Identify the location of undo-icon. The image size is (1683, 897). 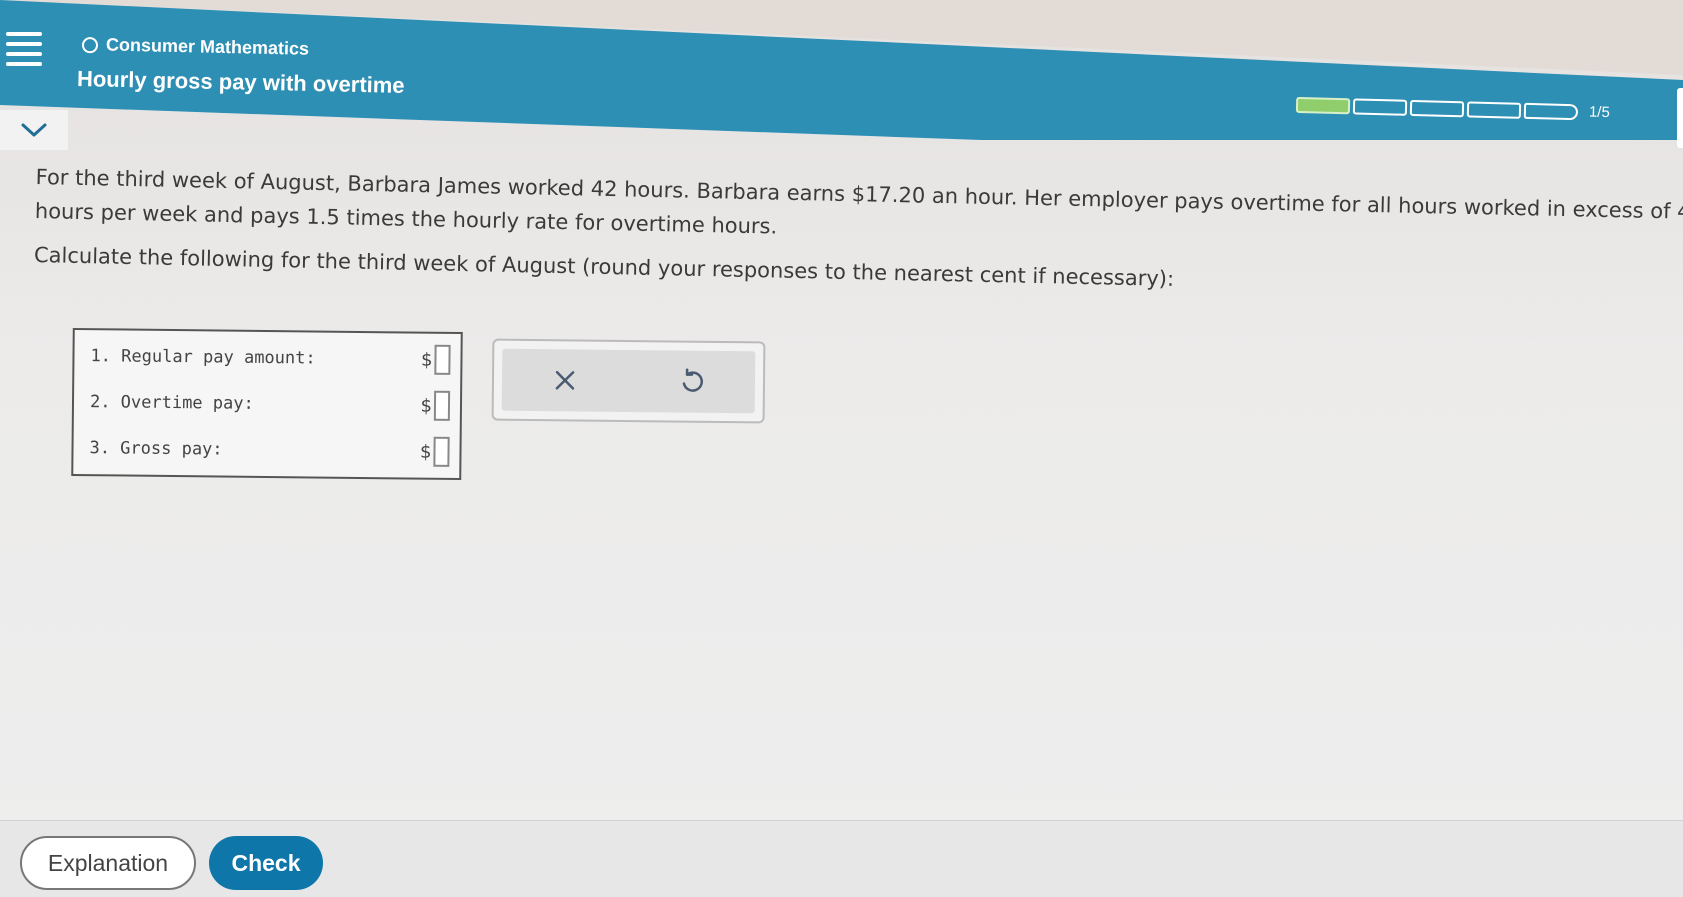
(692, 380).